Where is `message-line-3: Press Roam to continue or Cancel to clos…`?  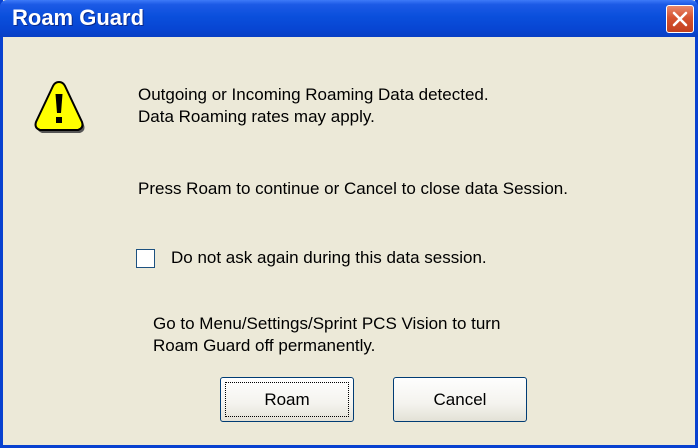
message-line-3: Press Roam to continue or Cancel to clos… is located at coordinates (353, 188).